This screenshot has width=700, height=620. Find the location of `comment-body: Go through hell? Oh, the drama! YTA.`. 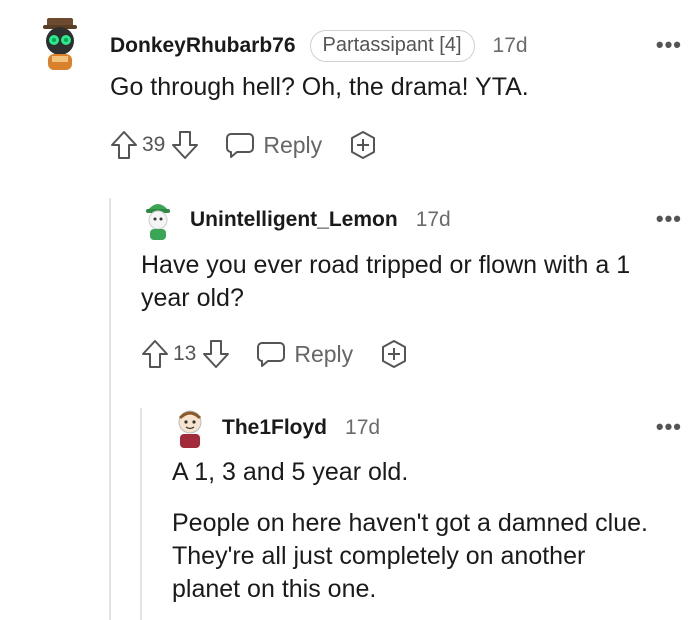

comment-body: Go through hell? Oh, the drama! YTA. is located at coordinates (319, 87).